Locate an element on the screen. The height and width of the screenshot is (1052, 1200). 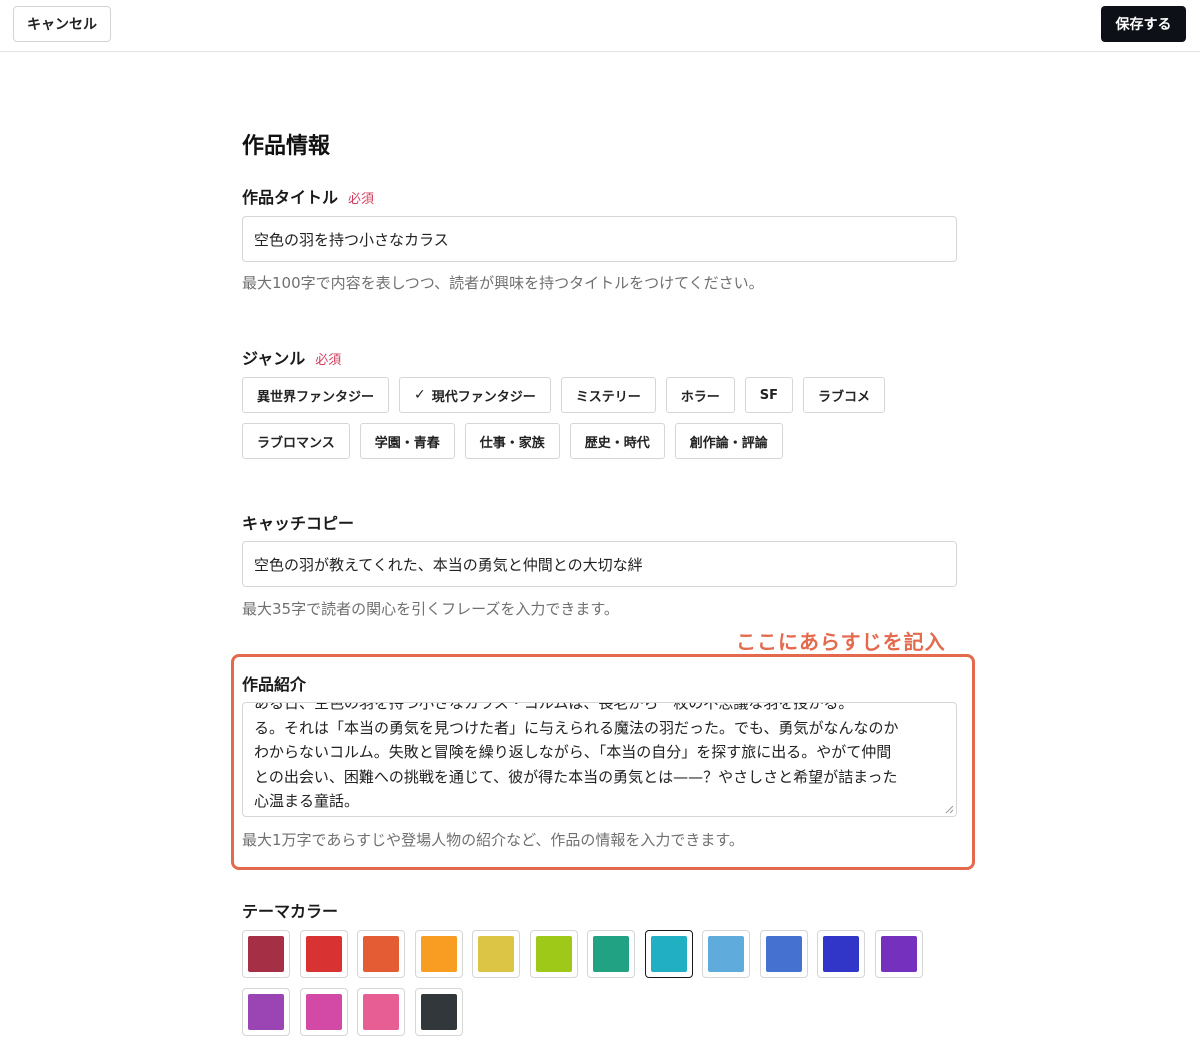
top-bar: キャンセル 保存する is located at coordinates (600, 26).